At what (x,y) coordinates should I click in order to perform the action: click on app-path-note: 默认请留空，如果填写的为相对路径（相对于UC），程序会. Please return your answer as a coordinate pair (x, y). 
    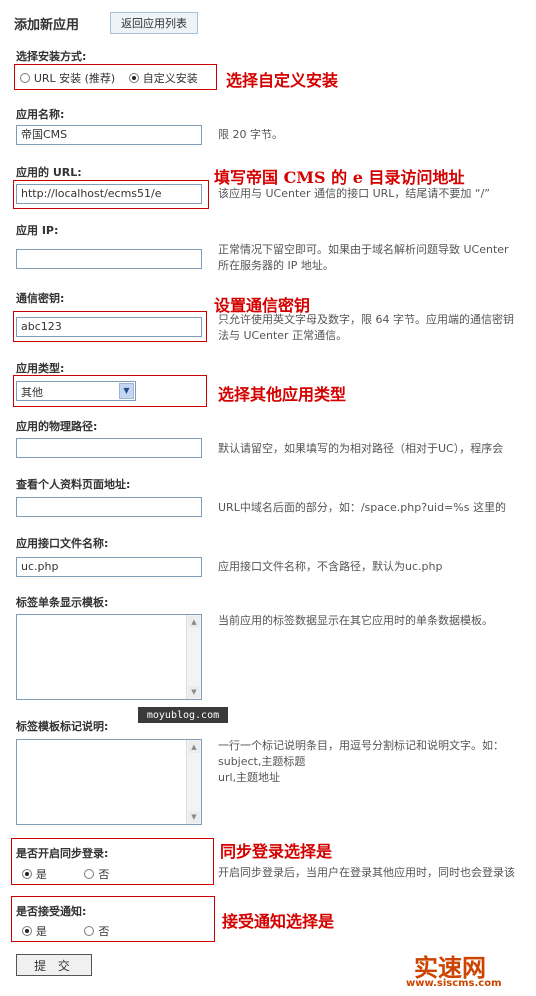
    Looking at the image, I should click on (361, 448).